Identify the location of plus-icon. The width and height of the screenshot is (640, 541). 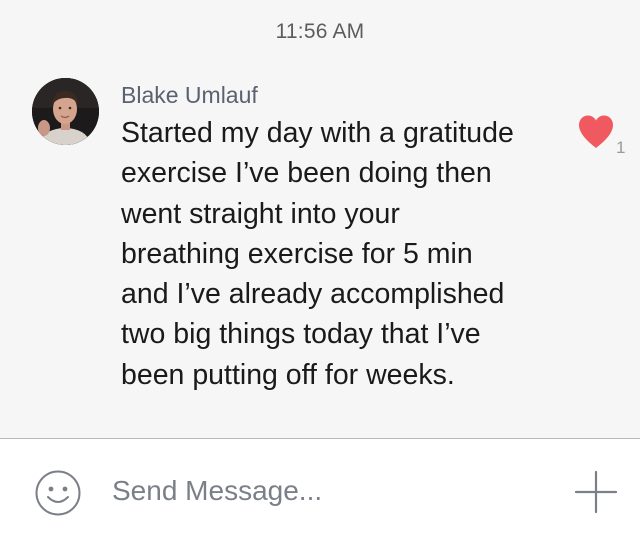
(596, 492).